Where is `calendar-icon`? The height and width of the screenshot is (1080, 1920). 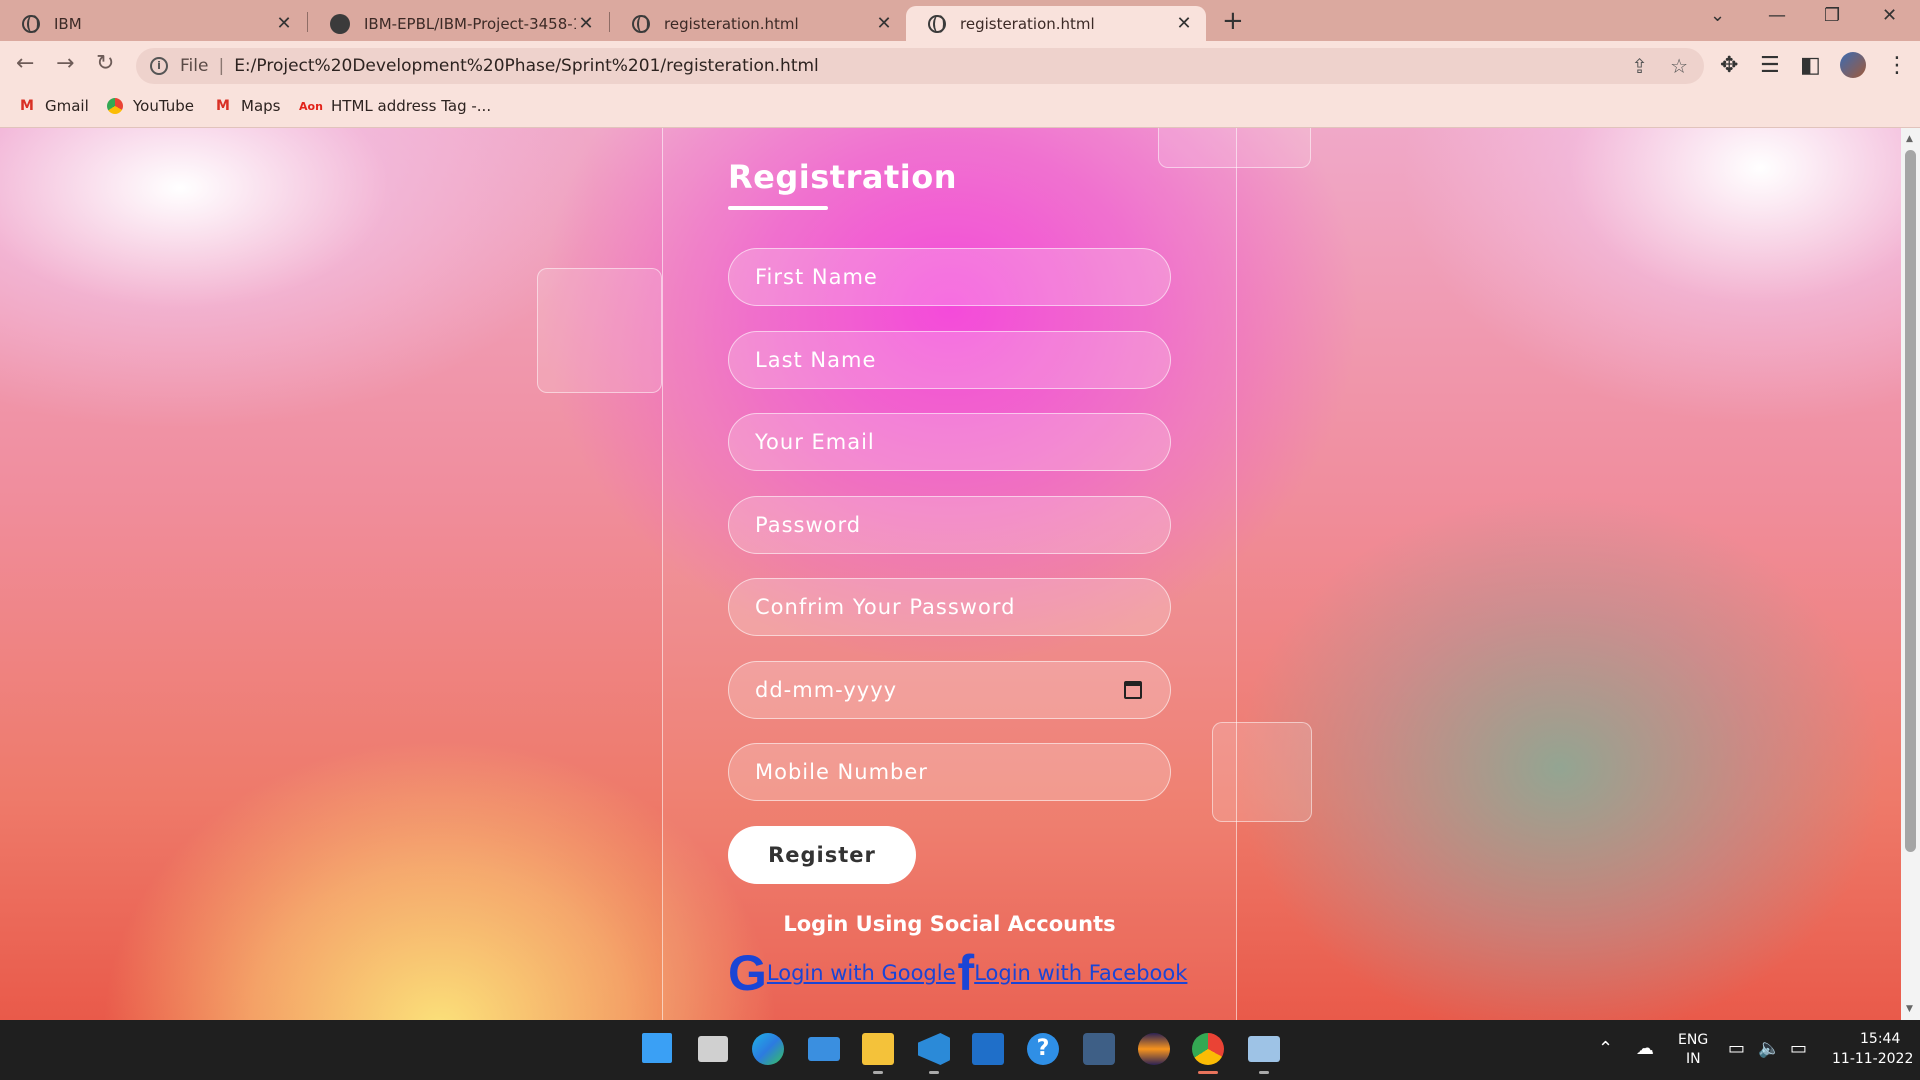
calendar-icon is located at coordinates (1133, 690).